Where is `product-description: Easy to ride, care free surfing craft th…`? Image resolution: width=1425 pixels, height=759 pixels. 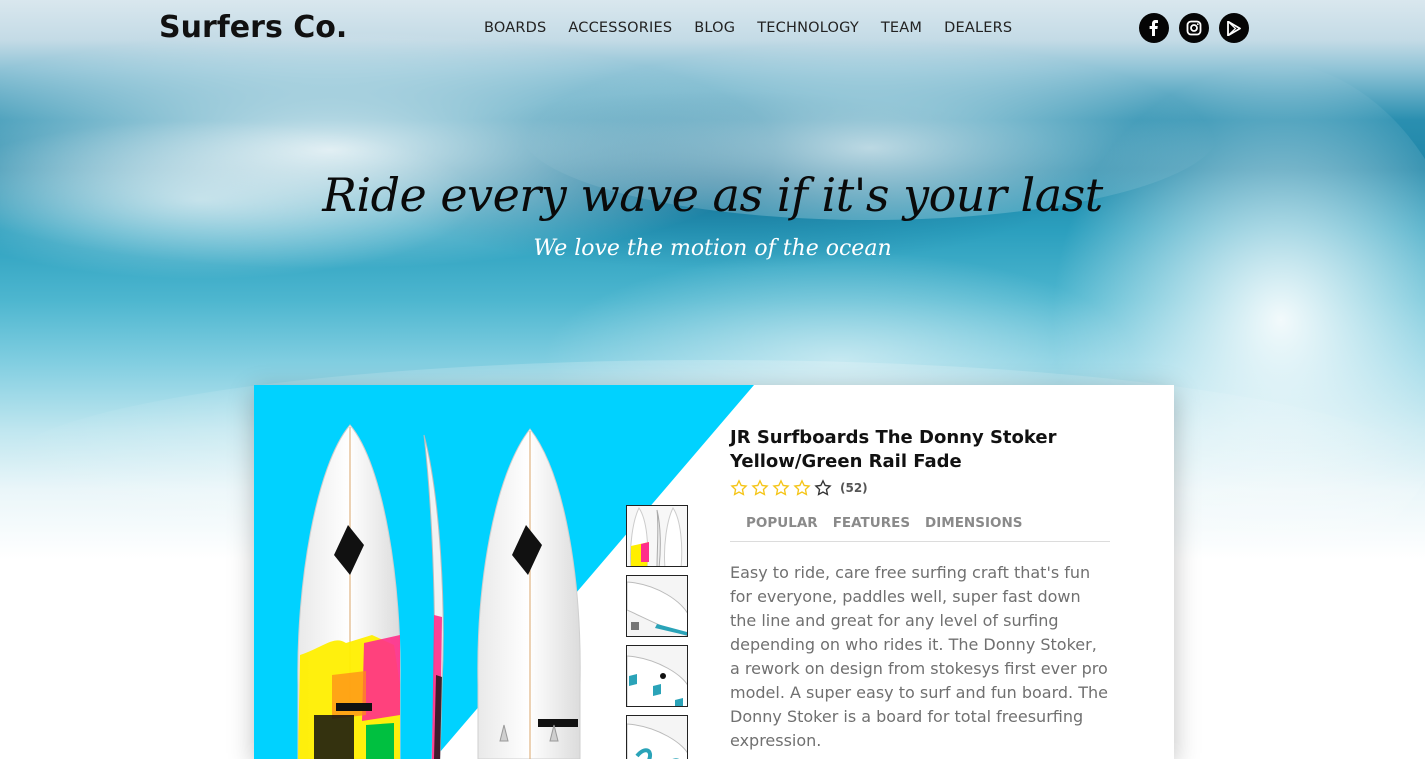 product-description: Easy to ride, care free surfing craft th… is located at coordinates (919, 656).